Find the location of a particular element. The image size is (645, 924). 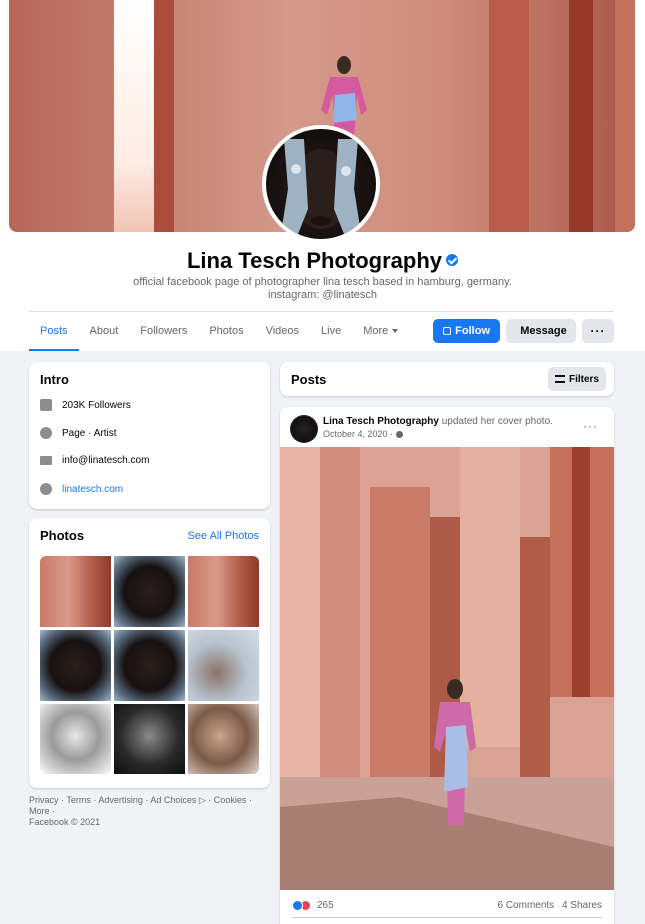

avatar-art is located at coordinates (321, 189).